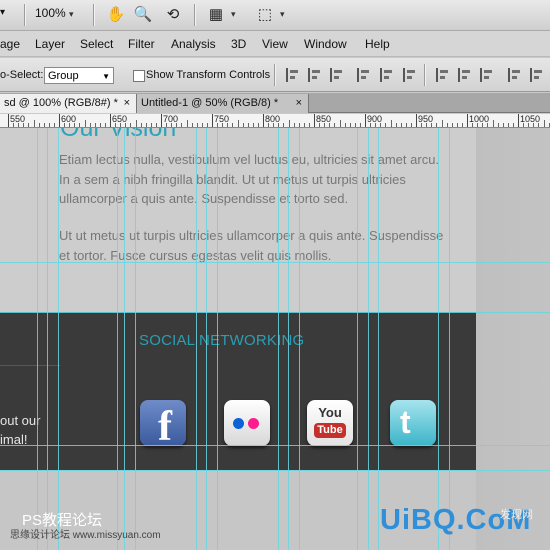  Describe the element at coordinates (265, 15) in the screenshot. I see `screen-mode-icon: ⬚` at that location.